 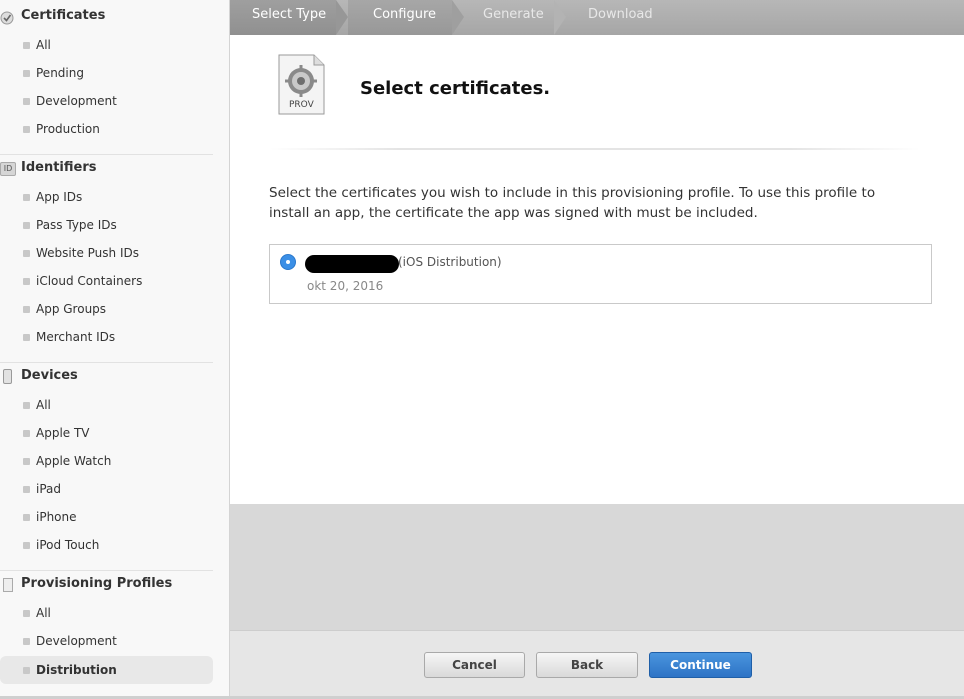 What do you see at coordinates (106, 489) in the screenshot?
I see `sidebar-item-ipad: iPad` at bounding box center [106, 489].